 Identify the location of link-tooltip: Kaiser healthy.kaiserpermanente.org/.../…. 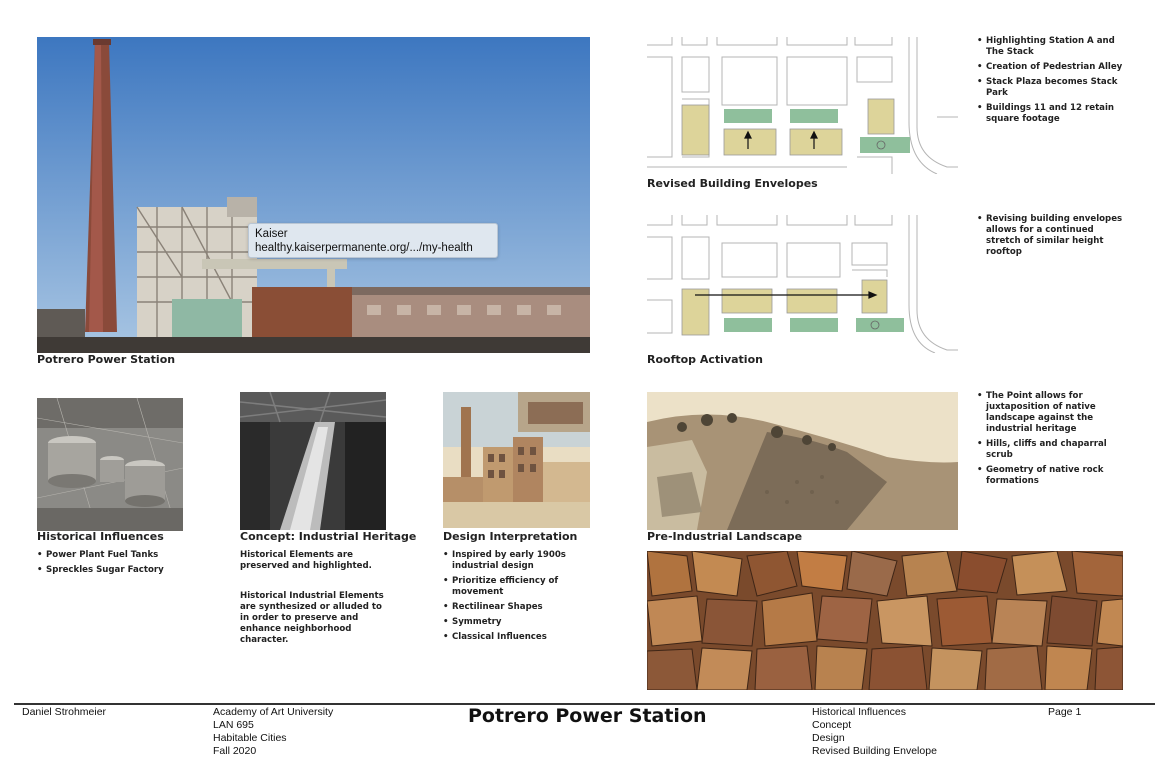
(373, 240).